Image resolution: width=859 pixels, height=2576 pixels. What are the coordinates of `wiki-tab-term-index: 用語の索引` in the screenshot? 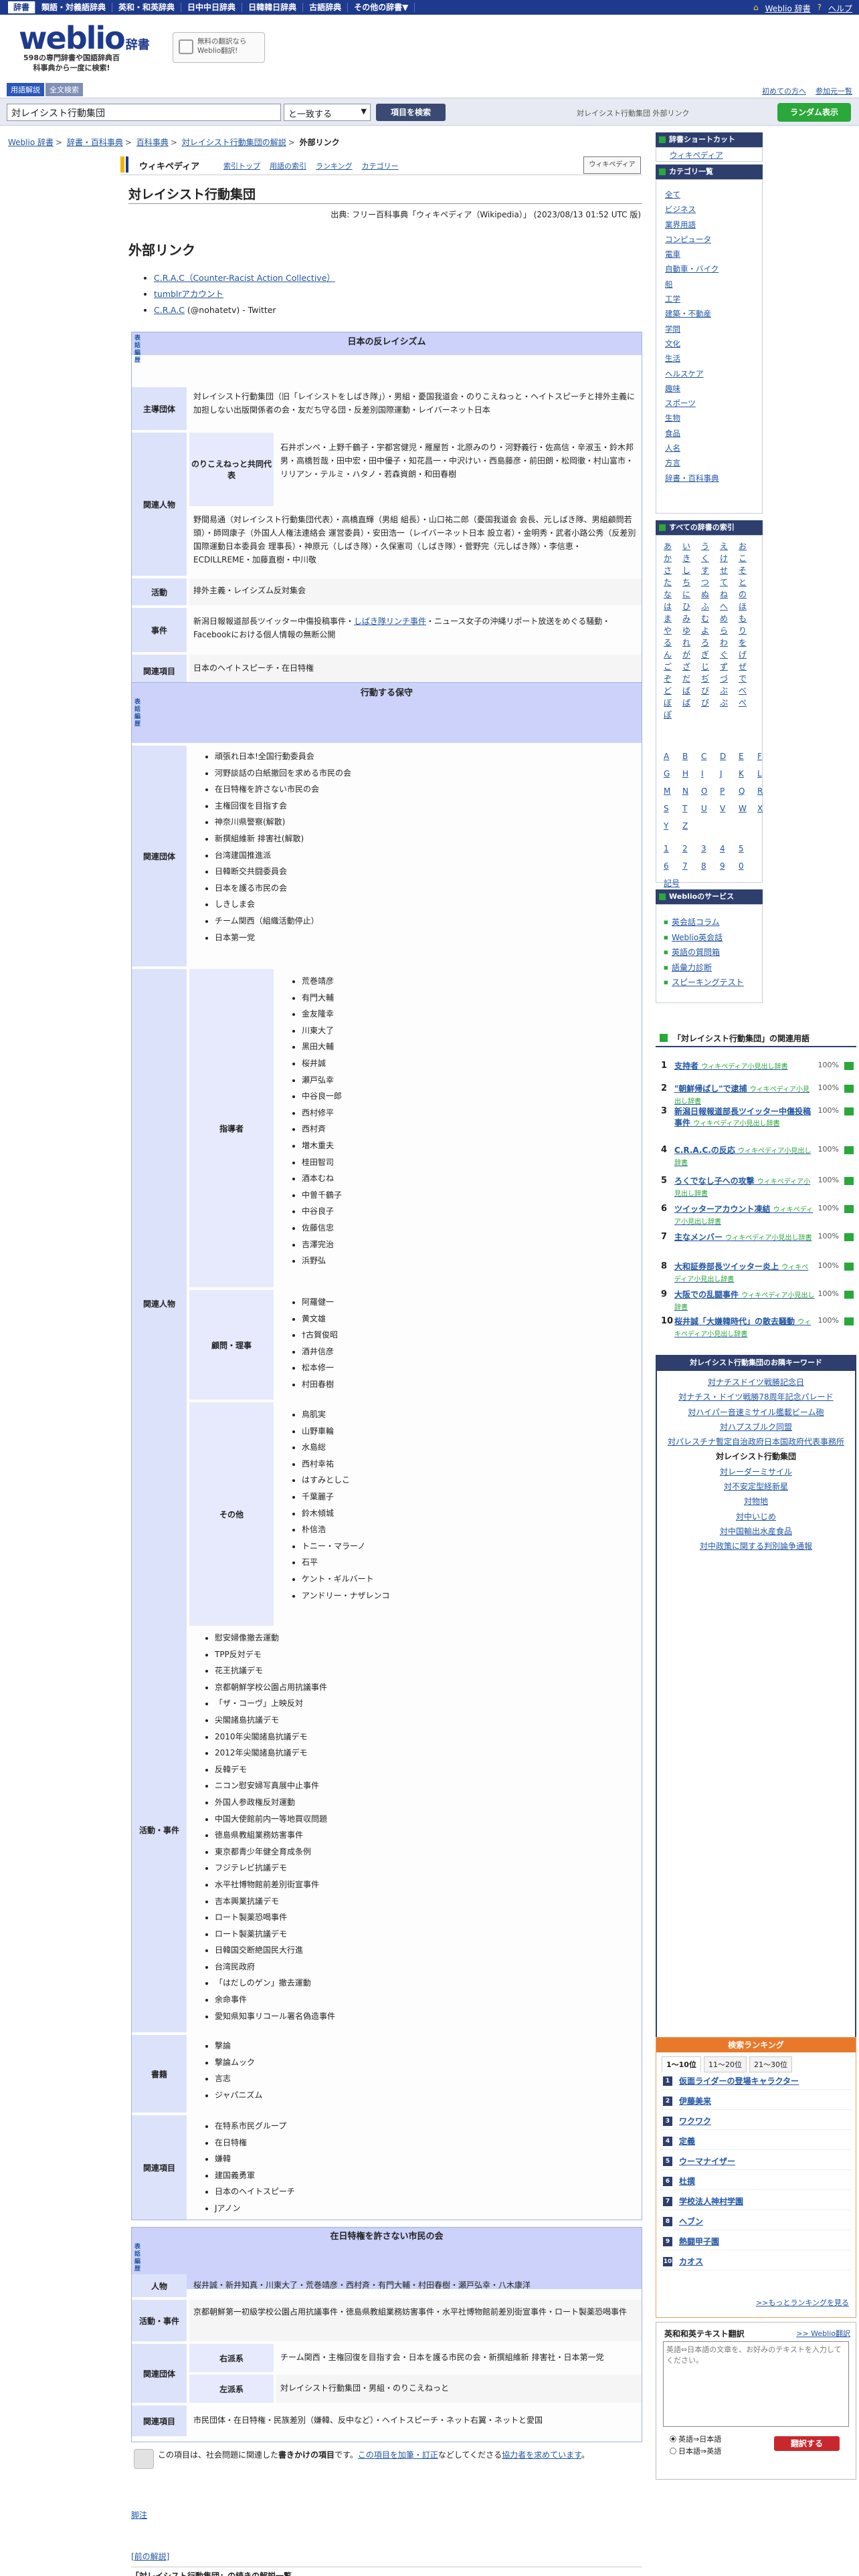 It's located at (288, 166).